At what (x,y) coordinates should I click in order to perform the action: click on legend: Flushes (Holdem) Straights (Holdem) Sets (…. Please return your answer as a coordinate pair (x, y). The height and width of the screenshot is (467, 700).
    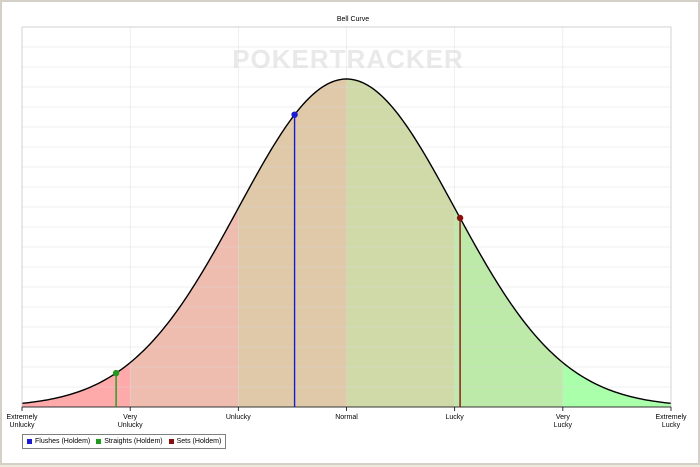
    Looking at the image, I should click on (124, 441).